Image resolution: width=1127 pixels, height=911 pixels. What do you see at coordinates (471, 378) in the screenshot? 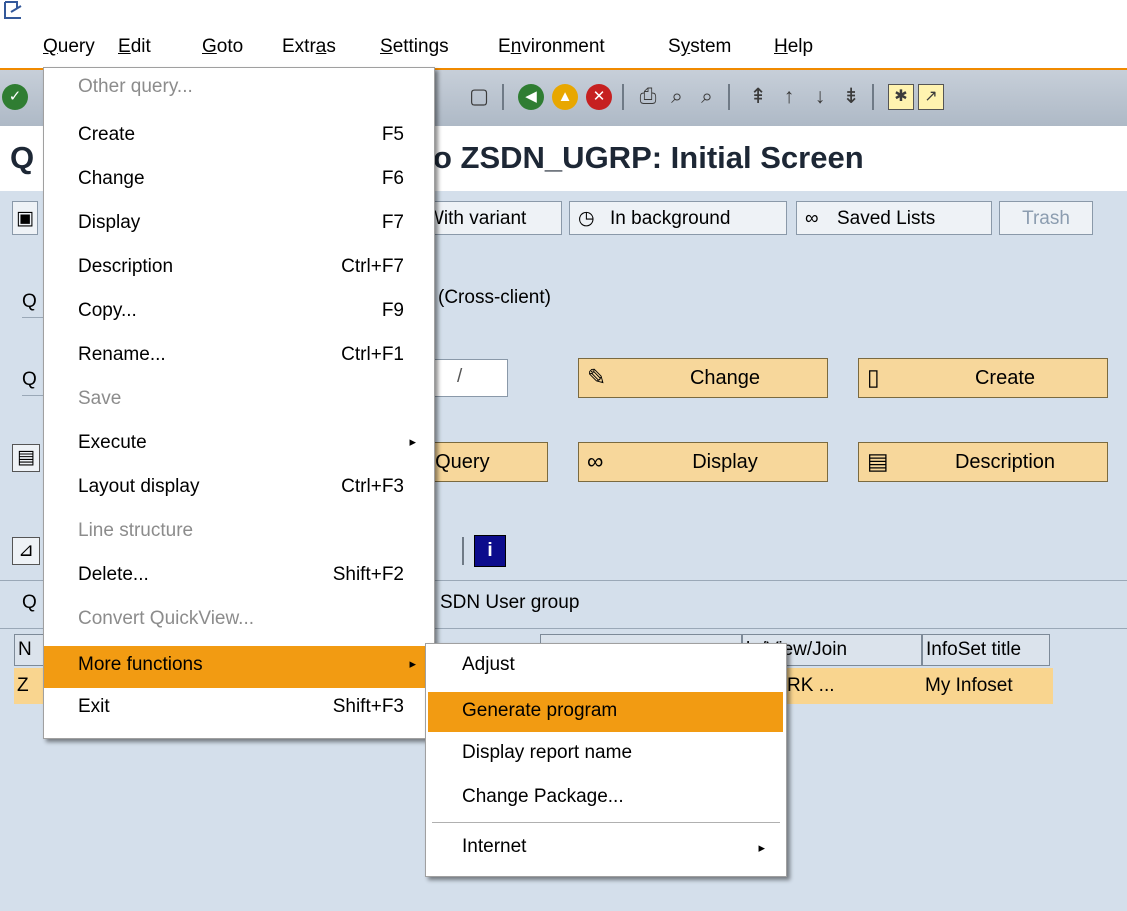
I see `query-input: /` at bounding box center [471, 378].